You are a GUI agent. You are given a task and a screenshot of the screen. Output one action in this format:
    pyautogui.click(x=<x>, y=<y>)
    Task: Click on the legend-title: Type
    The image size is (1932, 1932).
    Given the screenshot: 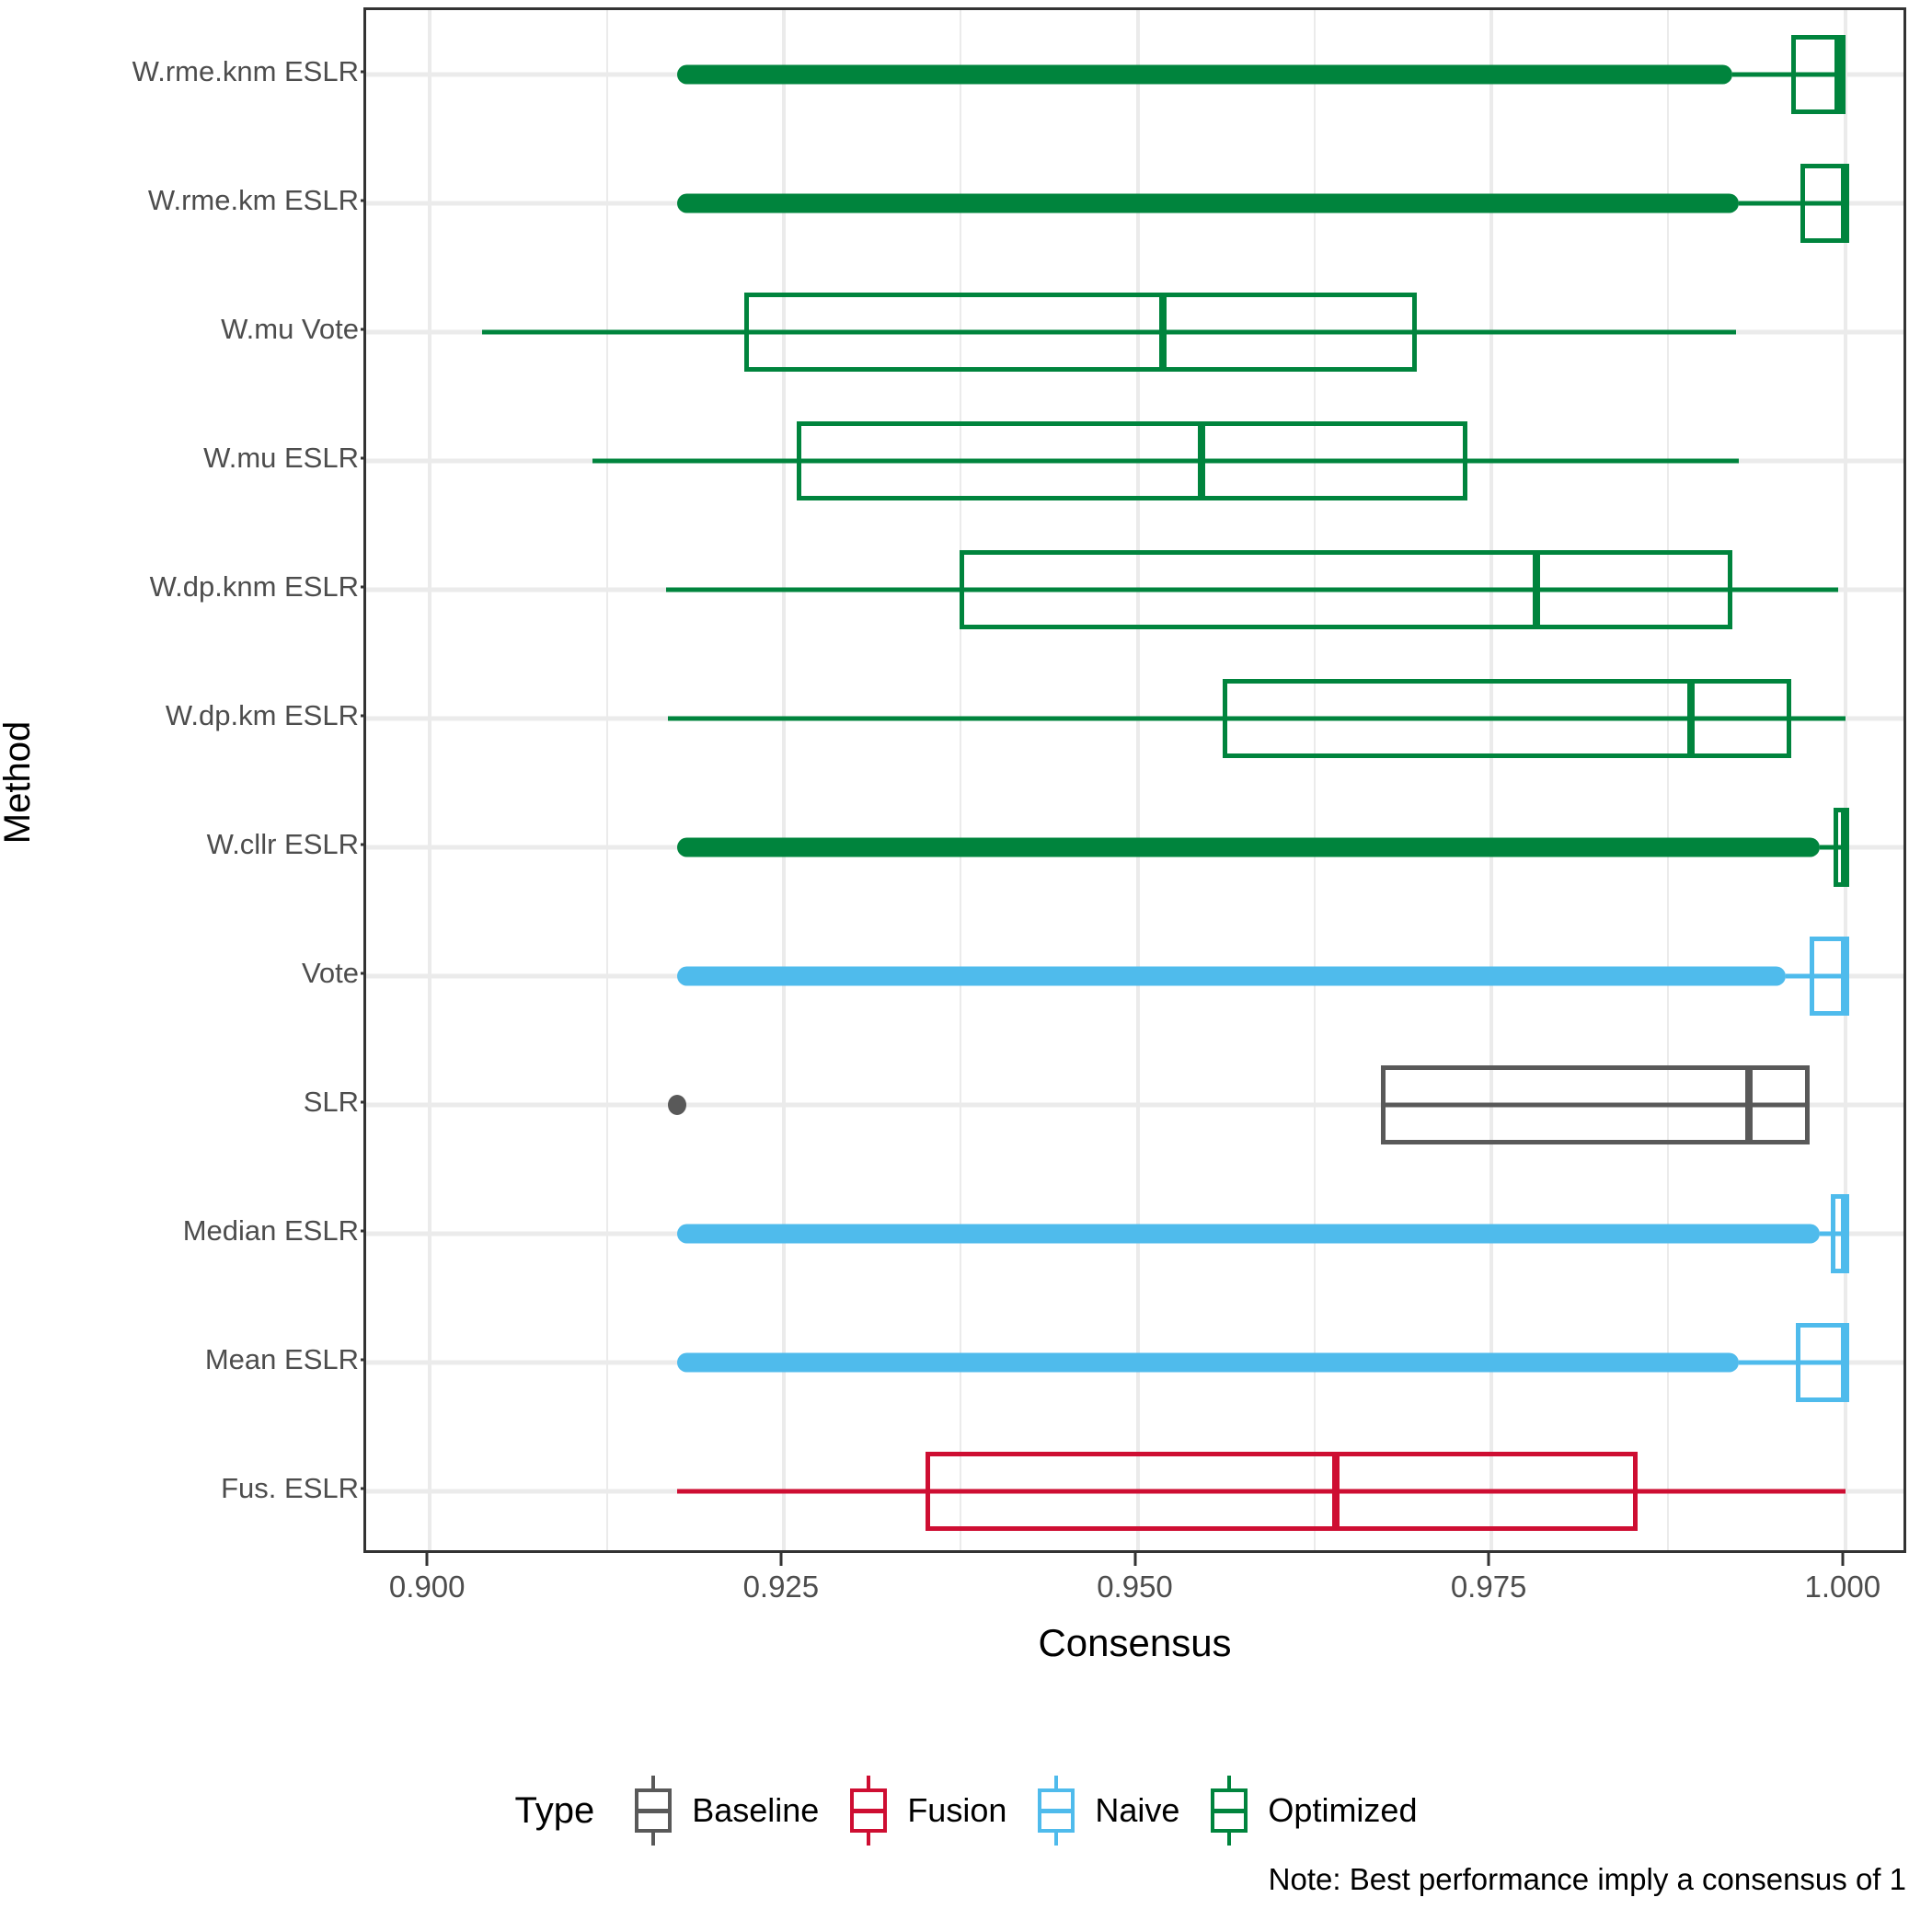 What is the action you would take?
    pyautogui.click(x=554, y=1810)
    